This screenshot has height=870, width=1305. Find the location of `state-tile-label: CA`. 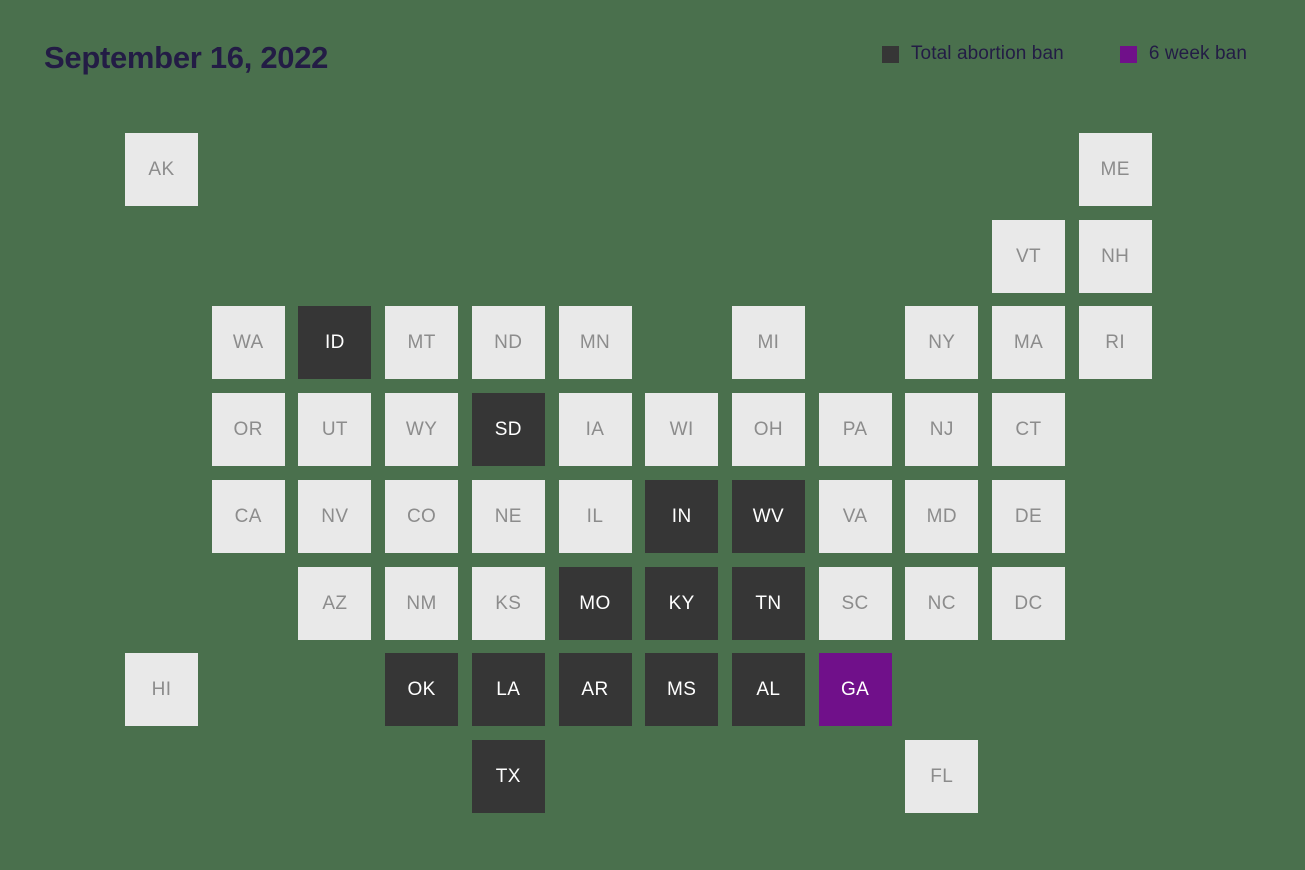

state-tile-label: CA is located at coordinates (248, 516).